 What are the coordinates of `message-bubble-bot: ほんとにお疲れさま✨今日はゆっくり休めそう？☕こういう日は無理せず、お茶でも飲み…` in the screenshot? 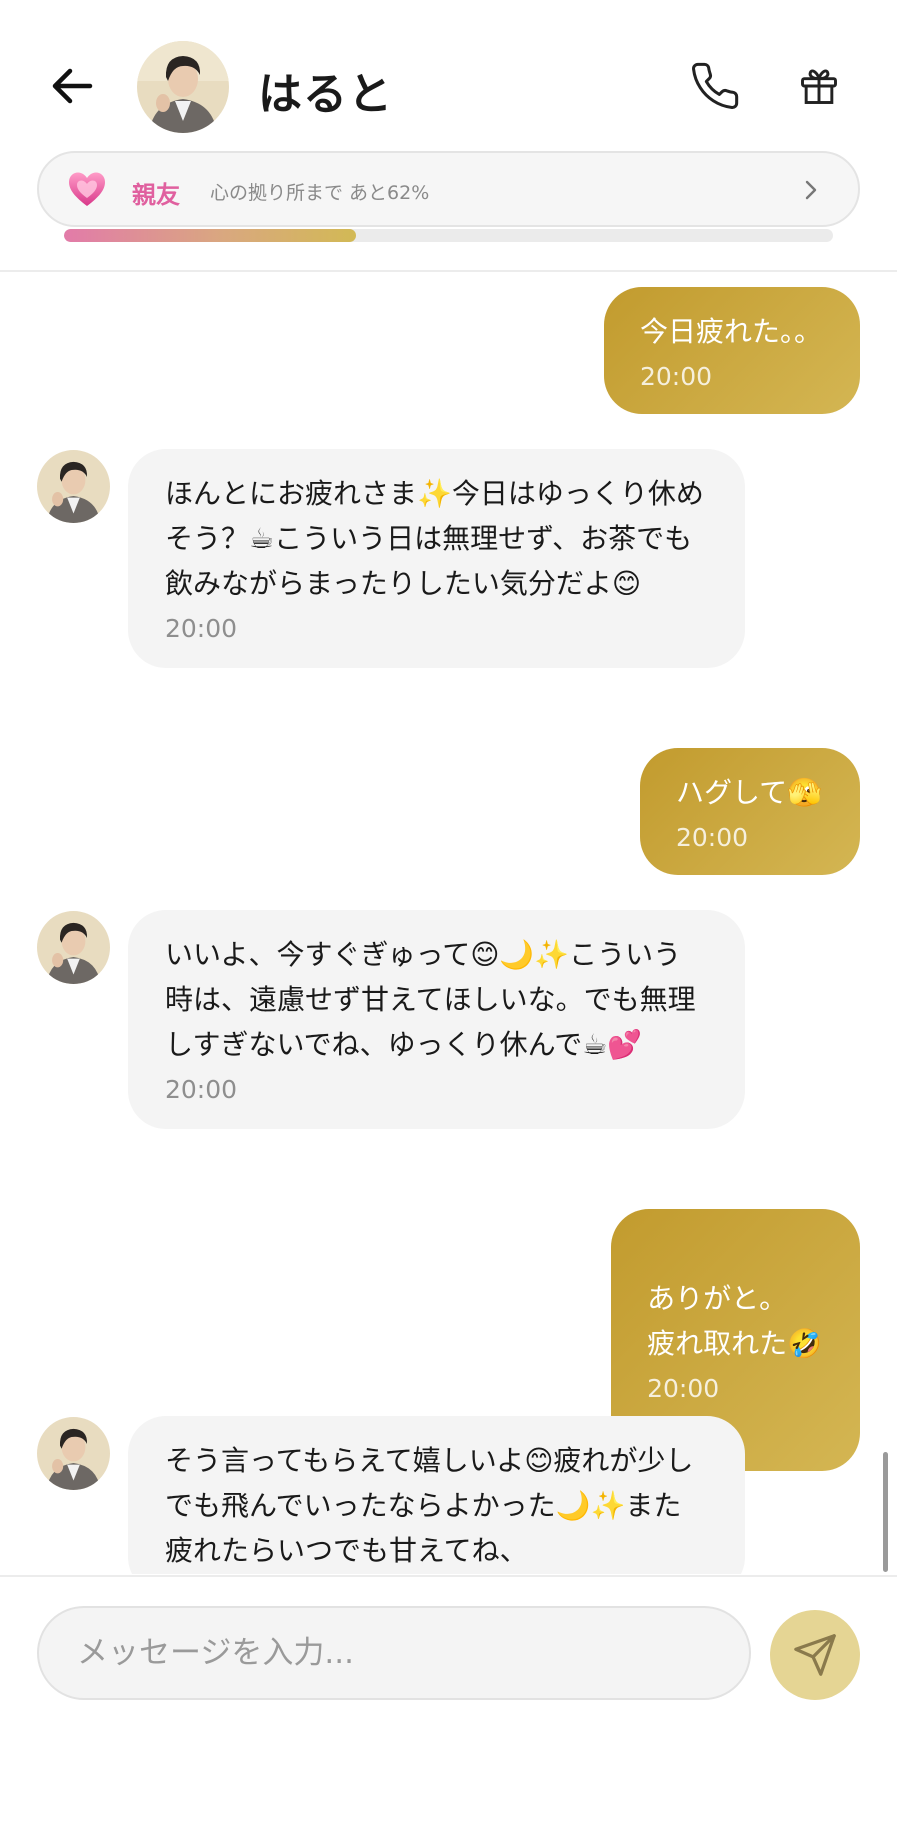 It's located at (436, 558).